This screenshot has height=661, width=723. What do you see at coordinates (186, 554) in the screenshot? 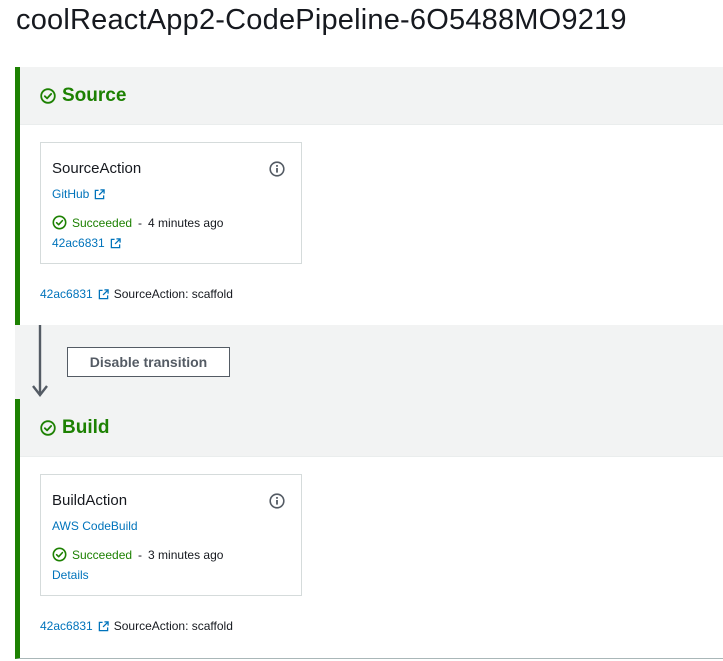
I see `status-time: 3 minutes ago` at bounding box center [186, 554].